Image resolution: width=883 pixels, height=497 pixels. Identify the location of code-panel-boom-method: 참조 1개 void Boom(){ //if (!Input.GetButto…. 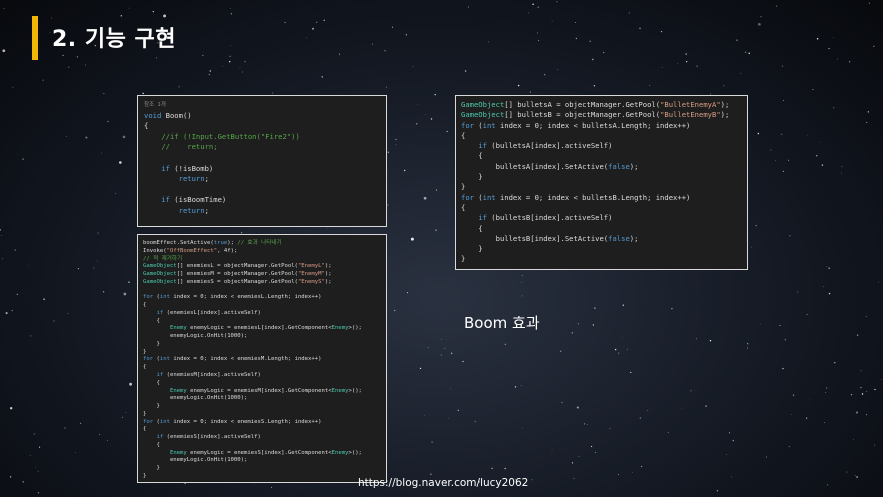
(262, 161).